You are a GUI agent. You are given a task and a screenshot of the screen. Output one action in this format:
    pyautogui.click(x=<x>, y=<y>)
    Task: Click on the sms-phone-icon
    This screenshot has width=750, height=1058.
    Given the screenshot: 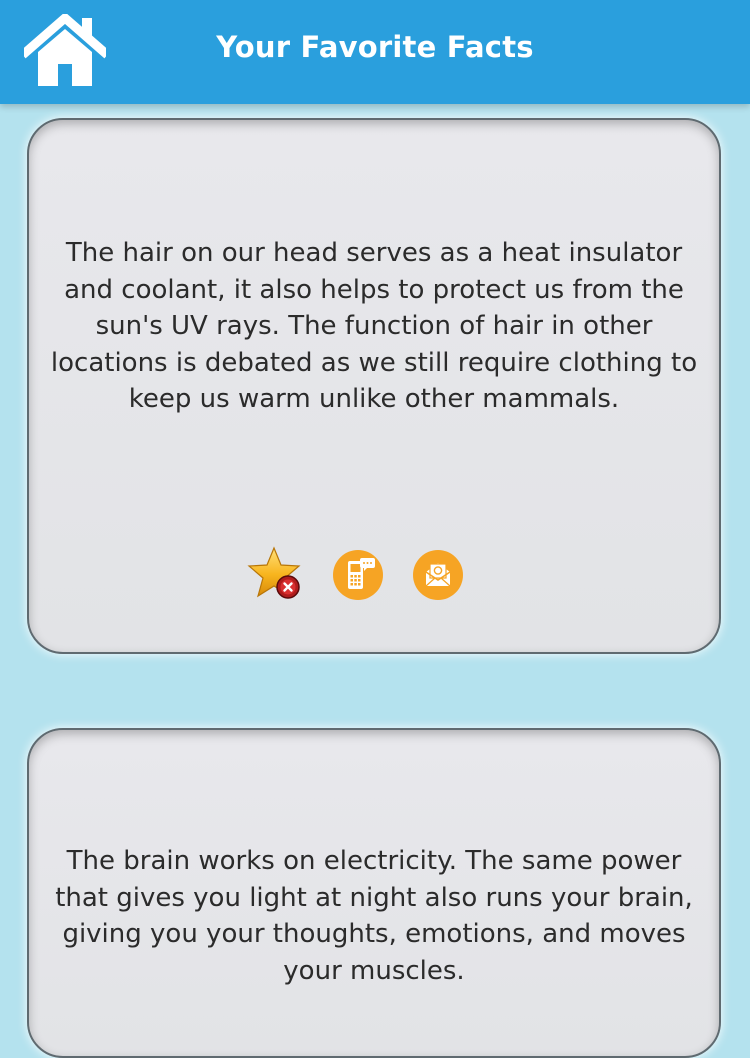 What is the action you would take?
    pyautogui.click(x=358, y=575)
    